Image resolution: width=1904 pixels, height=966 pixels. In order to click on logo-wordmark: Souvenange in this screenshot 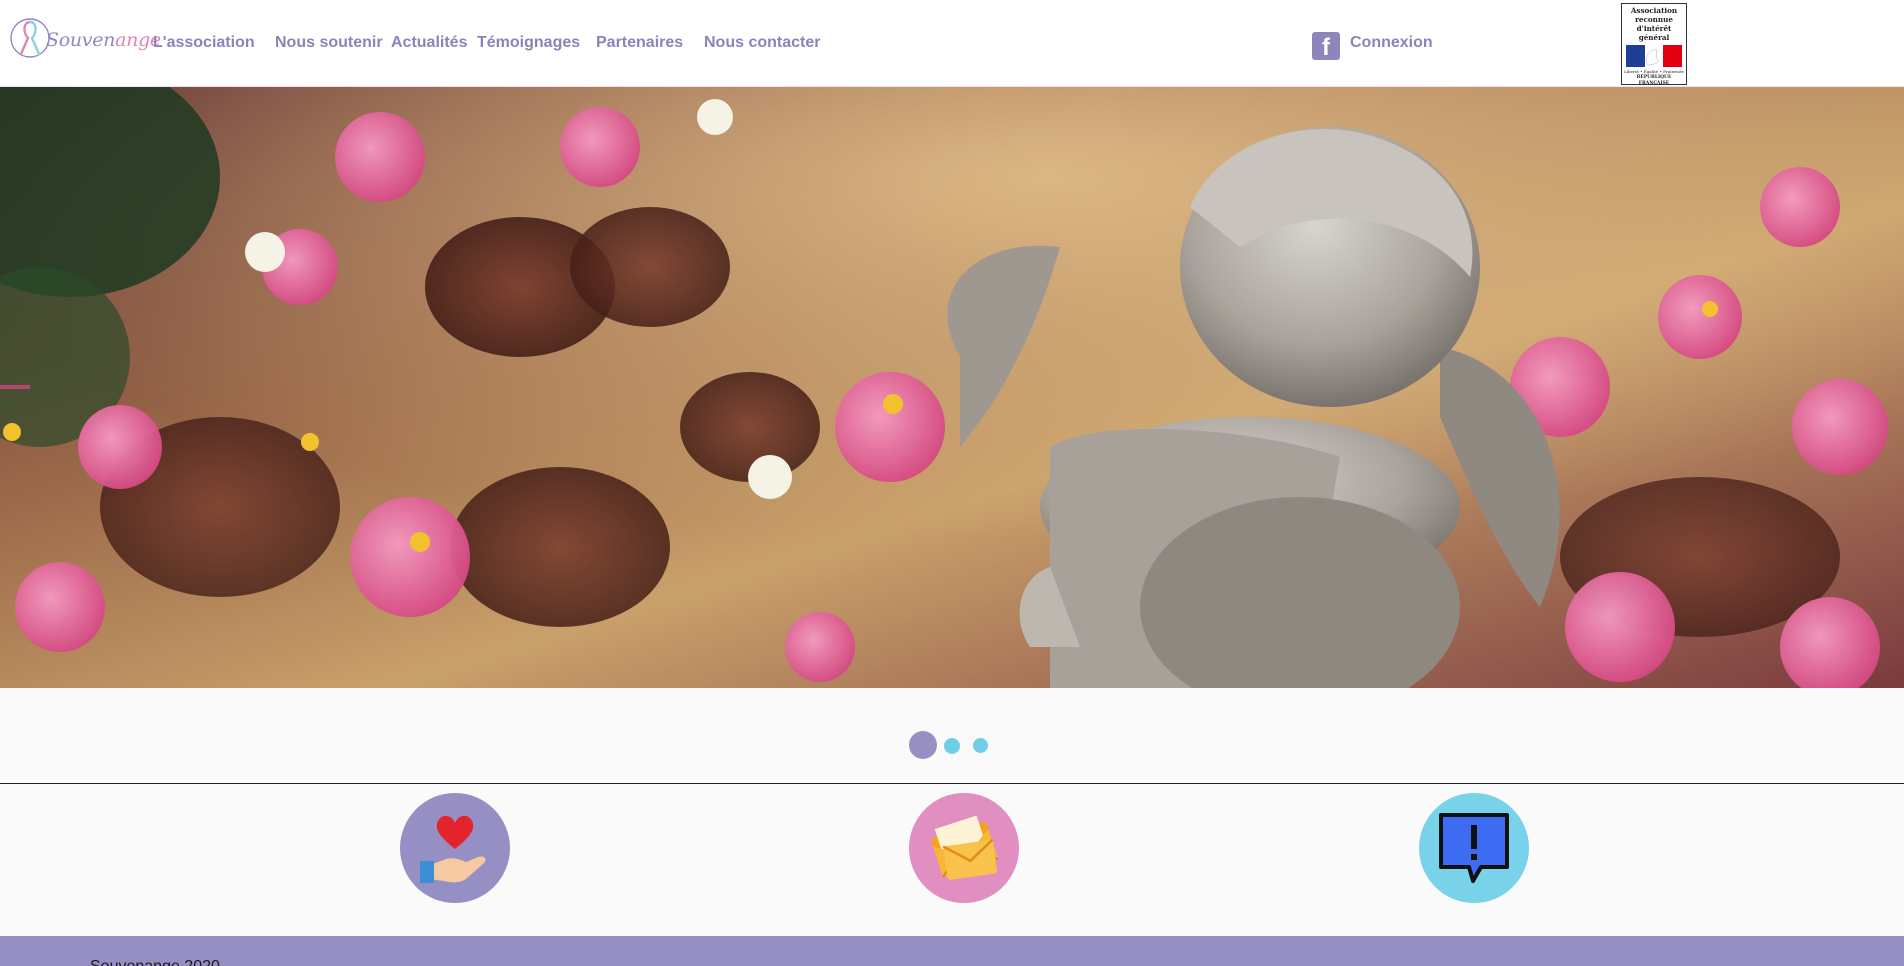, I will do `click(103, 40)`.